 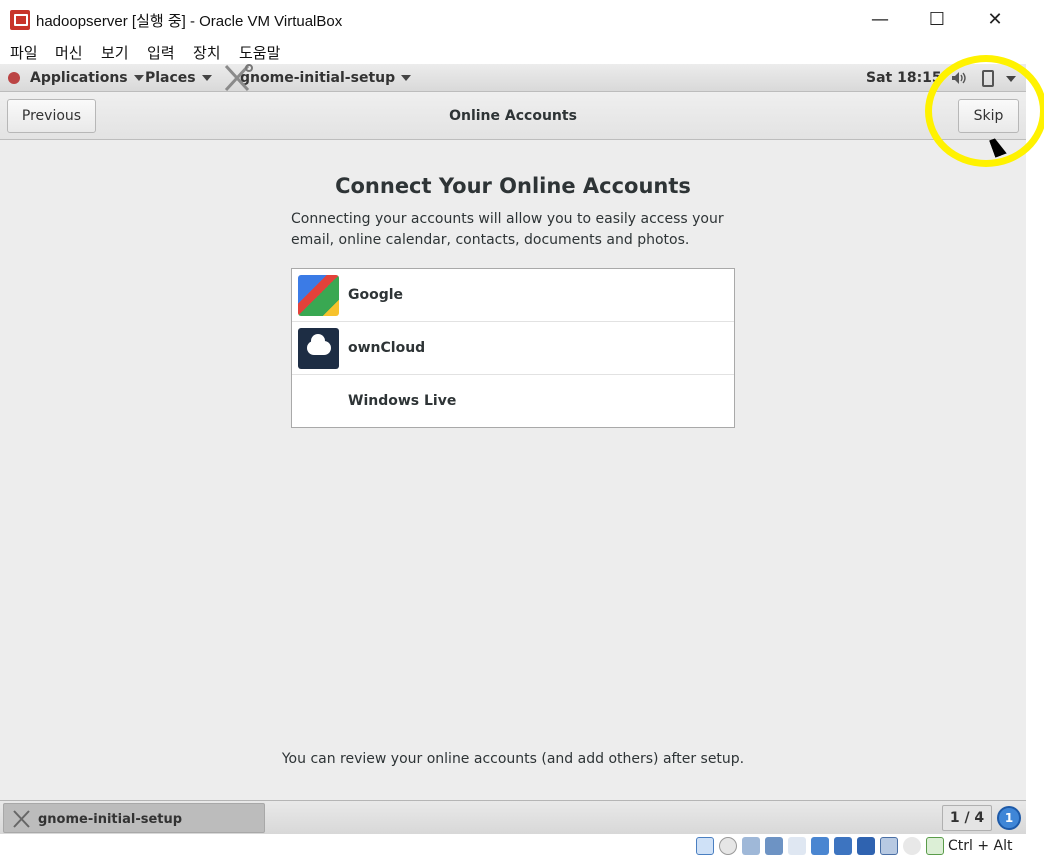 I want to click on account-row-owncloud: ownCloud, so click(x=513, y=348).